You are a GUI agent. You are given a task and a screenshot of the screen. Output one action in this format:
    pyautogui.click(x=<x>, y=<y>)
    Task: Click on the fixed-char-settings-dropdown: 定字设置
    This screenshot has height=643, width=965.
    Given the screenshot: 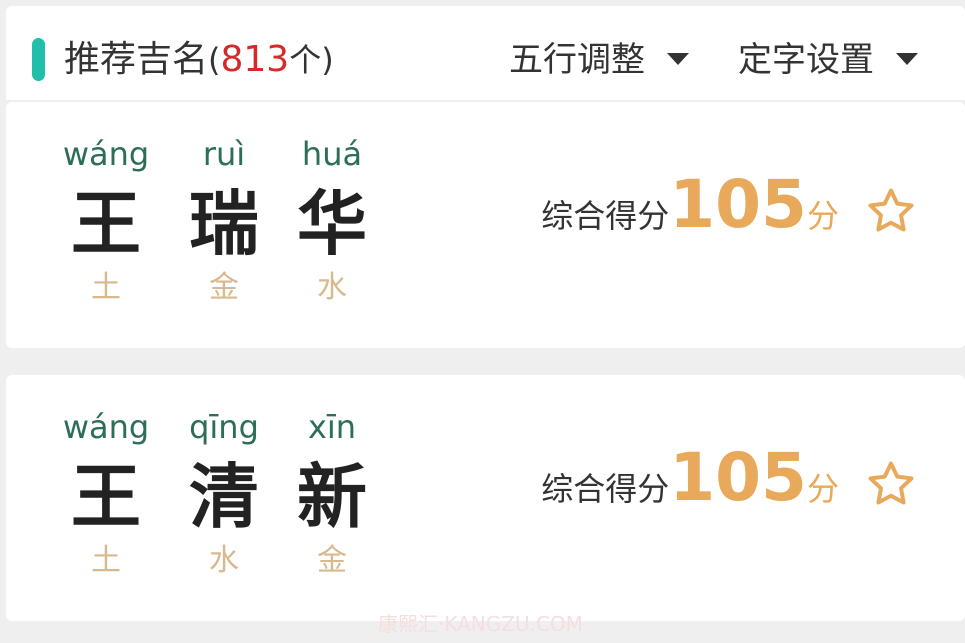 What is the action you would take?
    pyautogui.click(x=828, y=60)
    